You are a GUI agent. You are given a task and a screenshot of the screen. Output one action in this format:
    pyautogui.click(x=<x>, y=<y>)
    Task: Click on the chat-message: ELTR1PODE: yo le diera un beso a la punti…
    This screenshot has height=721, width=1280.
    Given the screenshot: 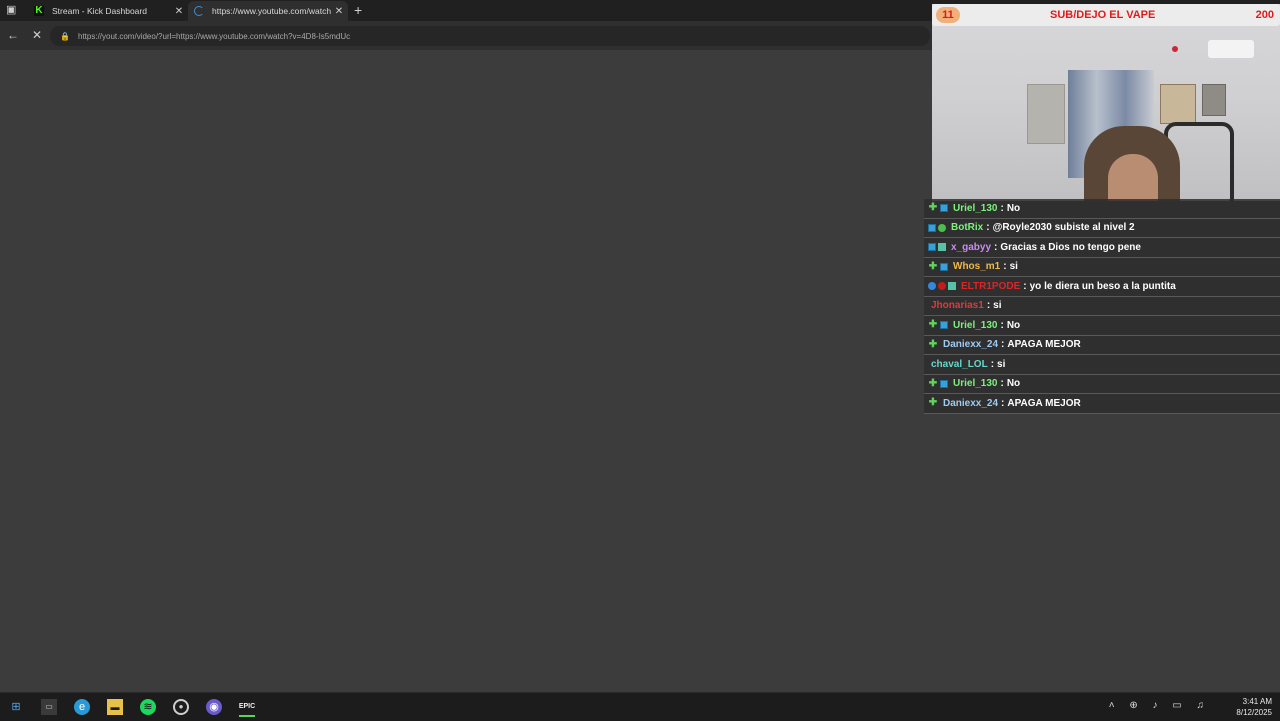 What is the action you would take?
    pyautogui.click(x=1102, y=287)
    